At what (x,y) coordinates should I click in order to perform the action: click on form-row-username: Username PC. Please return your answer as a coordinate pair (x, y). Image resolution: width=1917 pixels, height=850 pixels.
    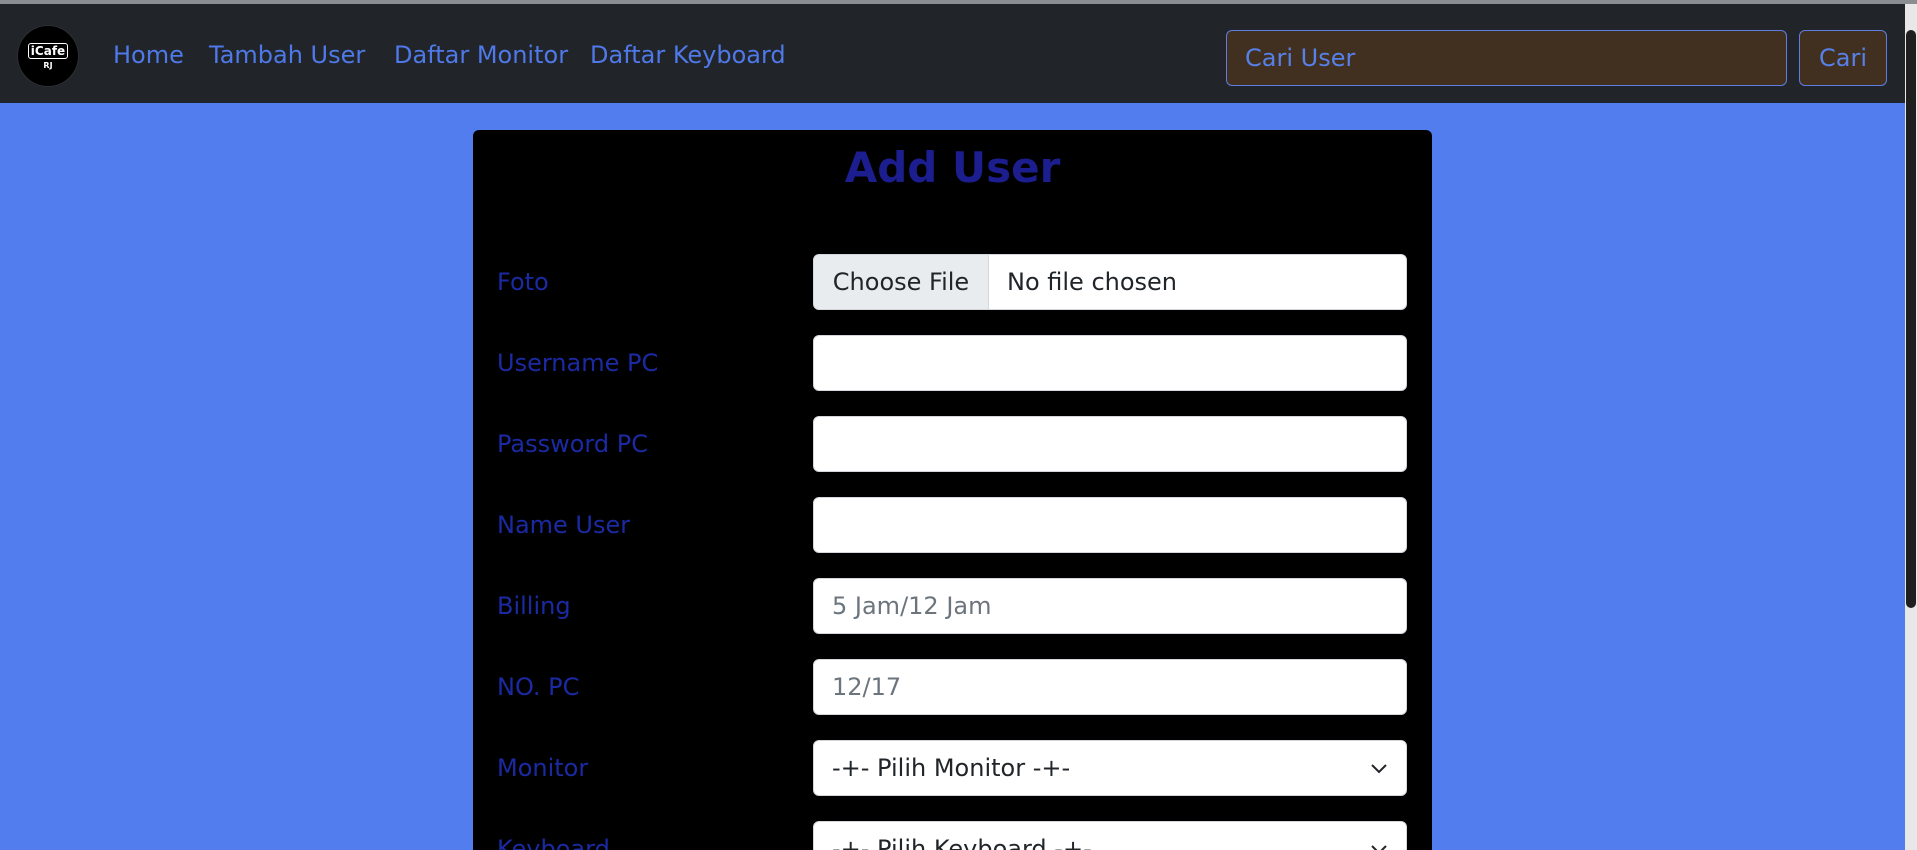
    Looking at the image, I should click on (952, 363).